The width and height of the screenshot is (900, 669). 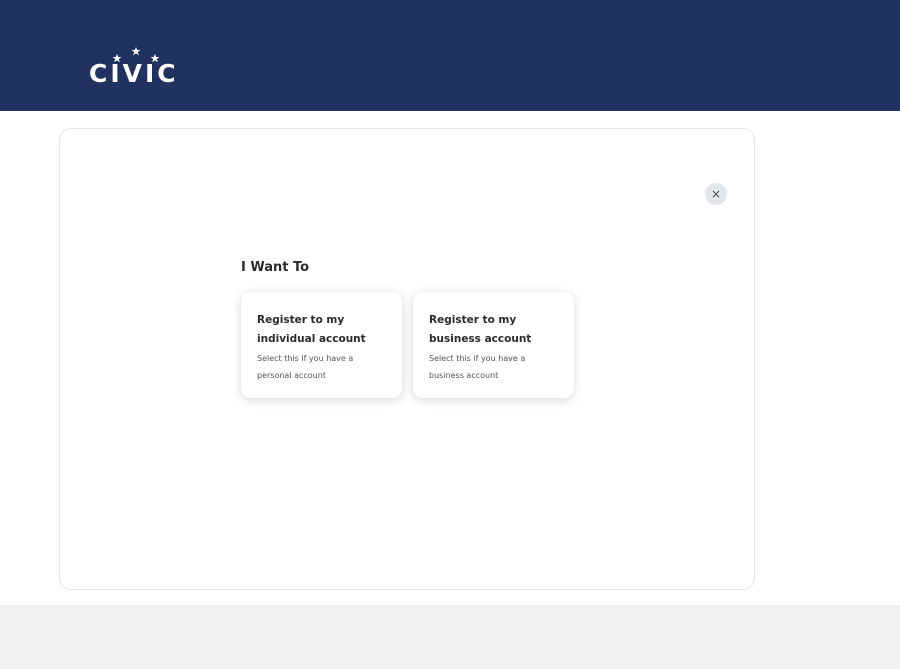 What do you see at coordinates (134, 73) in the screenshot?
I see `logo-wordmark: CIVIC` at bounding box center [134, 73].